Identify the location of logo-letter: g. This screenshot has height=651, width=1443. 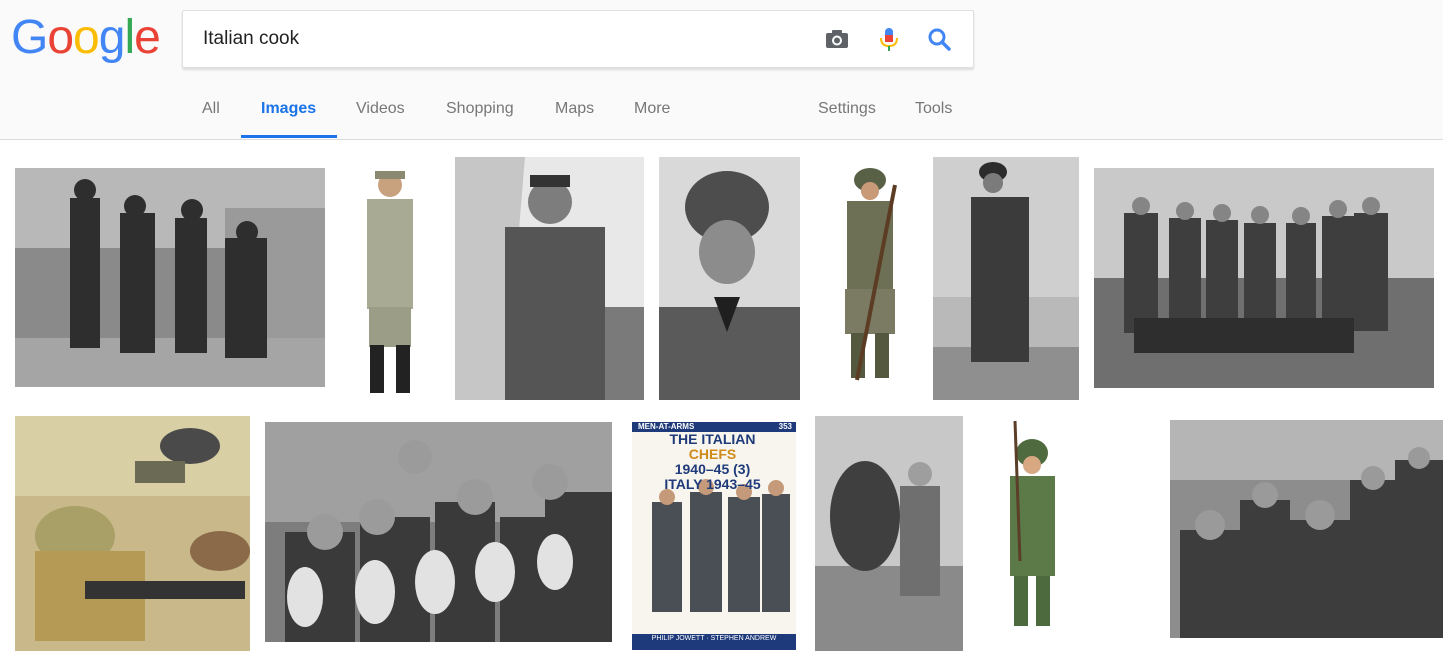
(112, 37).